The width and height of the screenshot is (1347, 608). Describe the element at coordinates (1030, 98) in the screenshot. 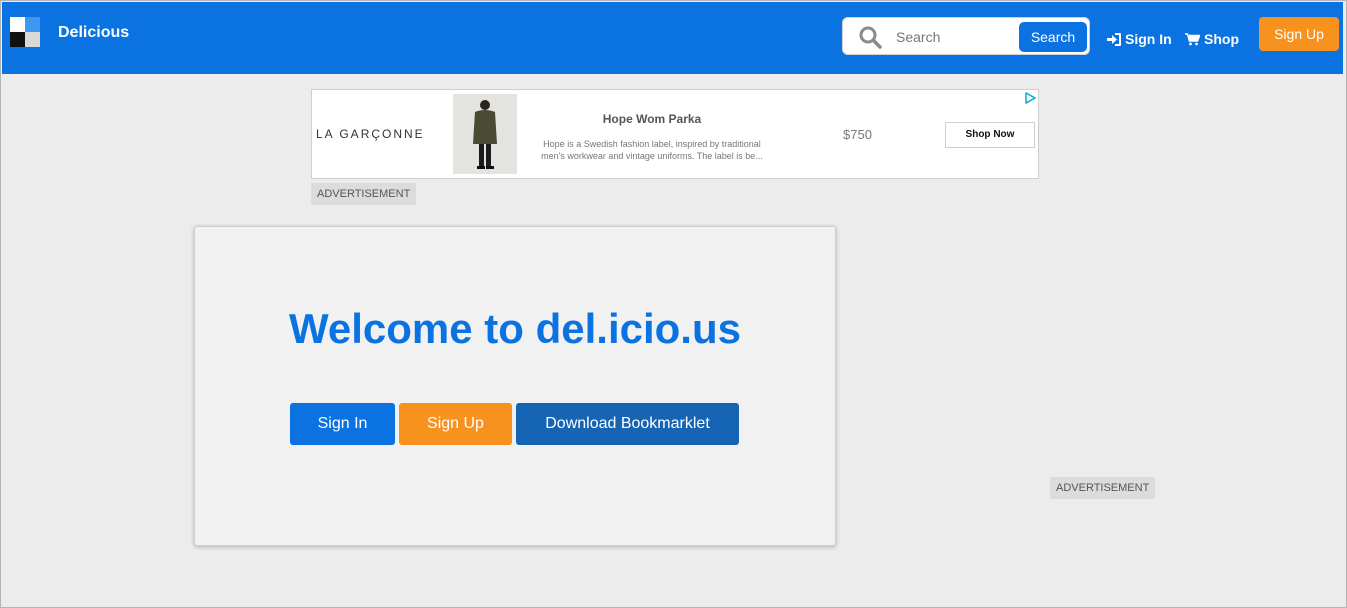

I see `ad-choices-icon` at that location.